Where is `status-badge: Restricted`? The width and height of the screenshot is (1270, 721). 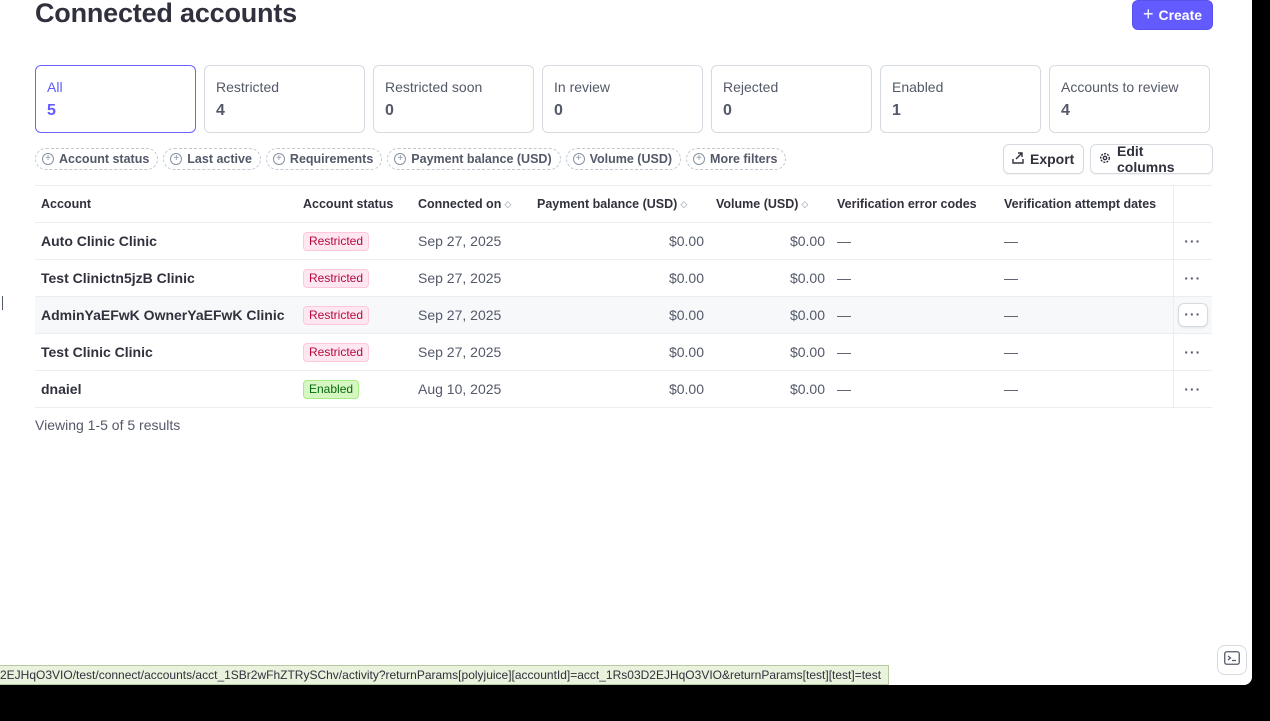
status-badge: Restricted is located at coordinates (336, 278).